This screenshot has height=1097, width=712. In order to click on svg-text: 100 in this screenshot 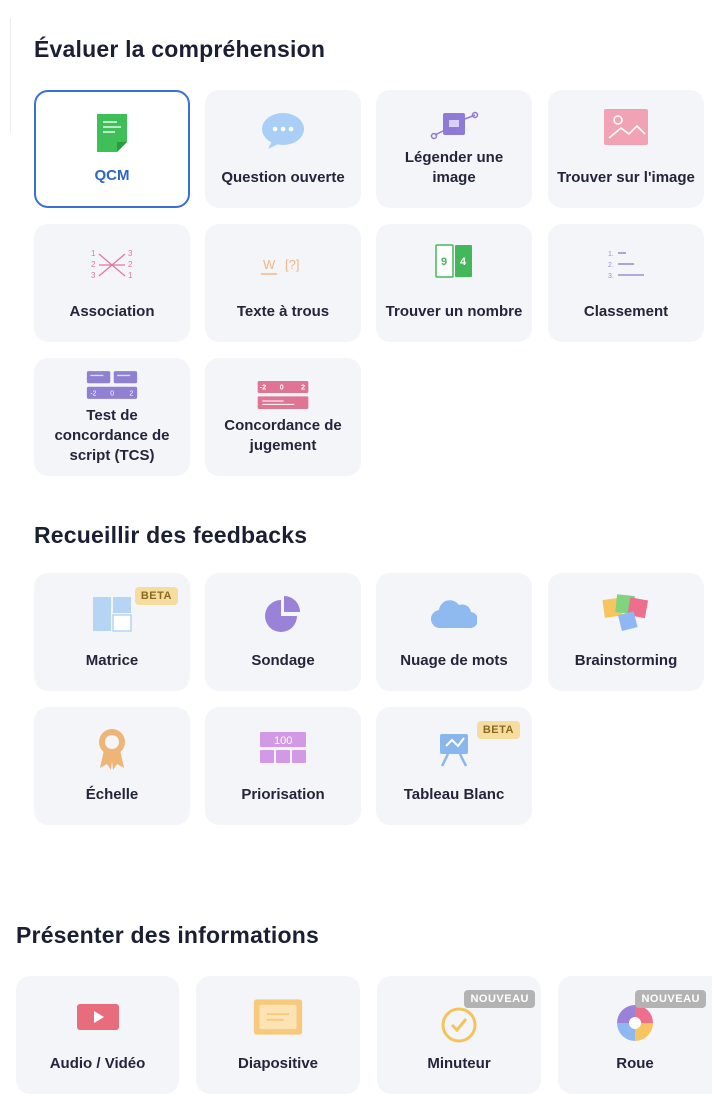, I will do `click(283, 741)`.